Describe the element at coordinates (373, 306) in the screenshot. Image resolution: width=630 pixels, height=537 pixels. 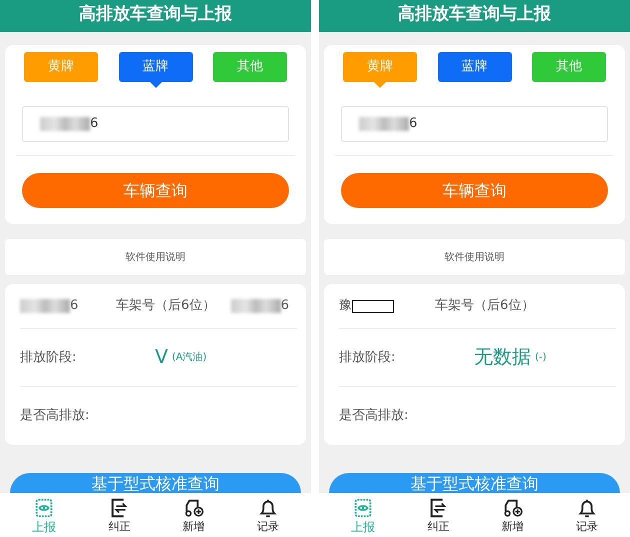
I see `redaction-box` at that location.